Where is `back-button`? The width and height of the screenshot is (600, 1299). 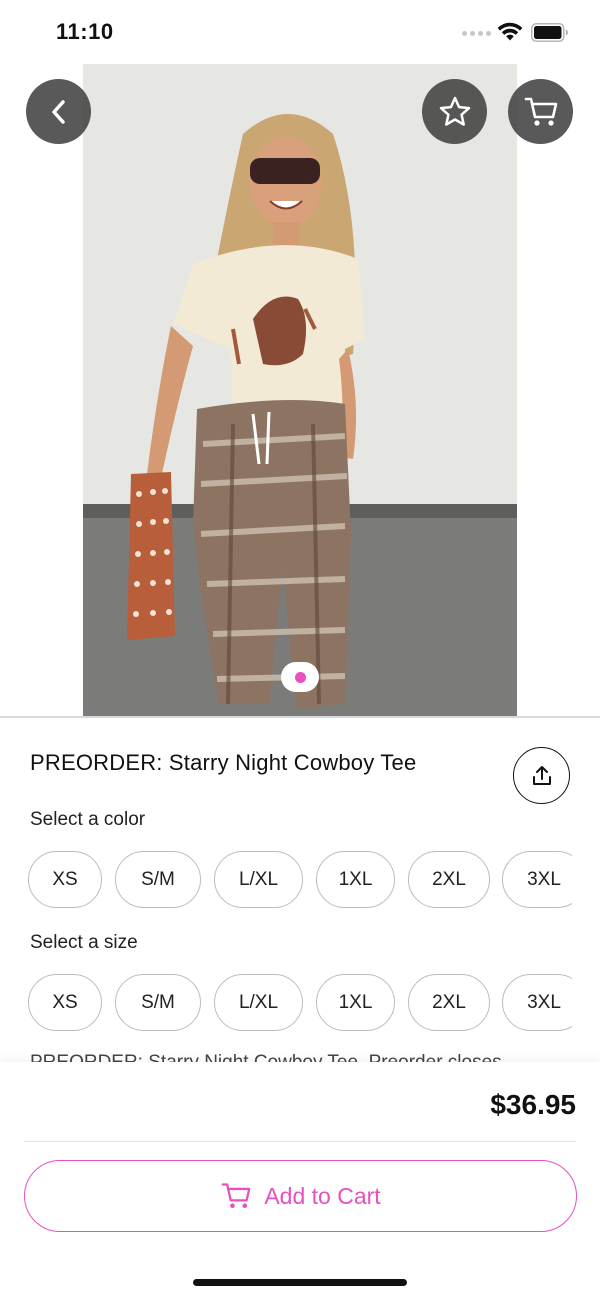 back-button is located at coordinates (58, 111).